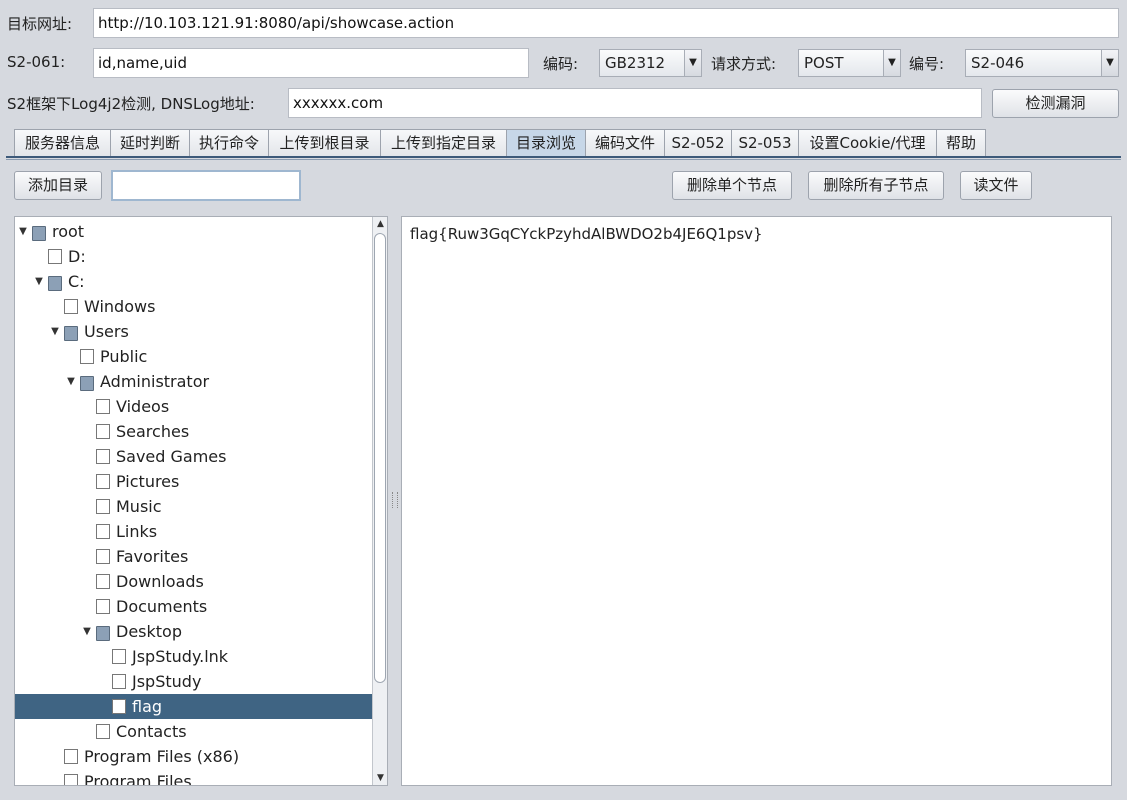 This screenshot has width=1127, height=800. Describe the element at coordinates (180, 656) in the screenshot. I see `tree-node-label: JspStudy.lnk` at that location.